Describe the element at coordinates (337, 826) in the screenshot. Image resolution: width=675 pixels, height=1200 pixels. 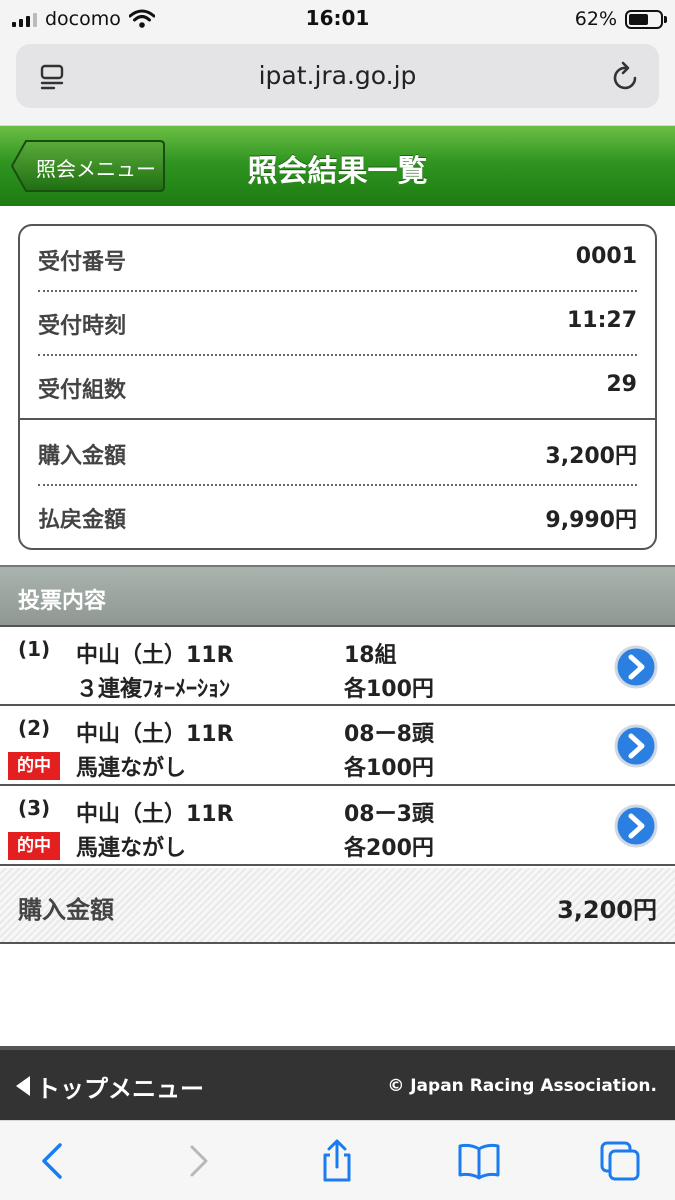
I see `bet-item: (3) 的中 中山（土）11R 馬連ながし 08ー3頭 各200円` at that location.